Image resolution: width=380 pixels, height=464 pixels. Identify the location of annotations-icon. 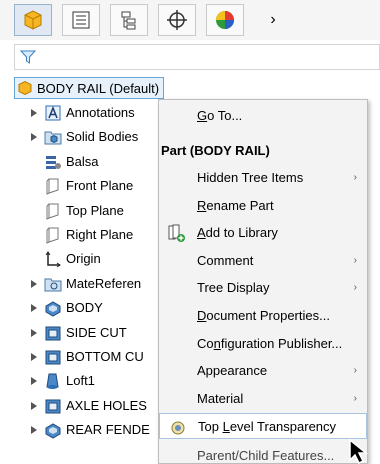
(53, 113).